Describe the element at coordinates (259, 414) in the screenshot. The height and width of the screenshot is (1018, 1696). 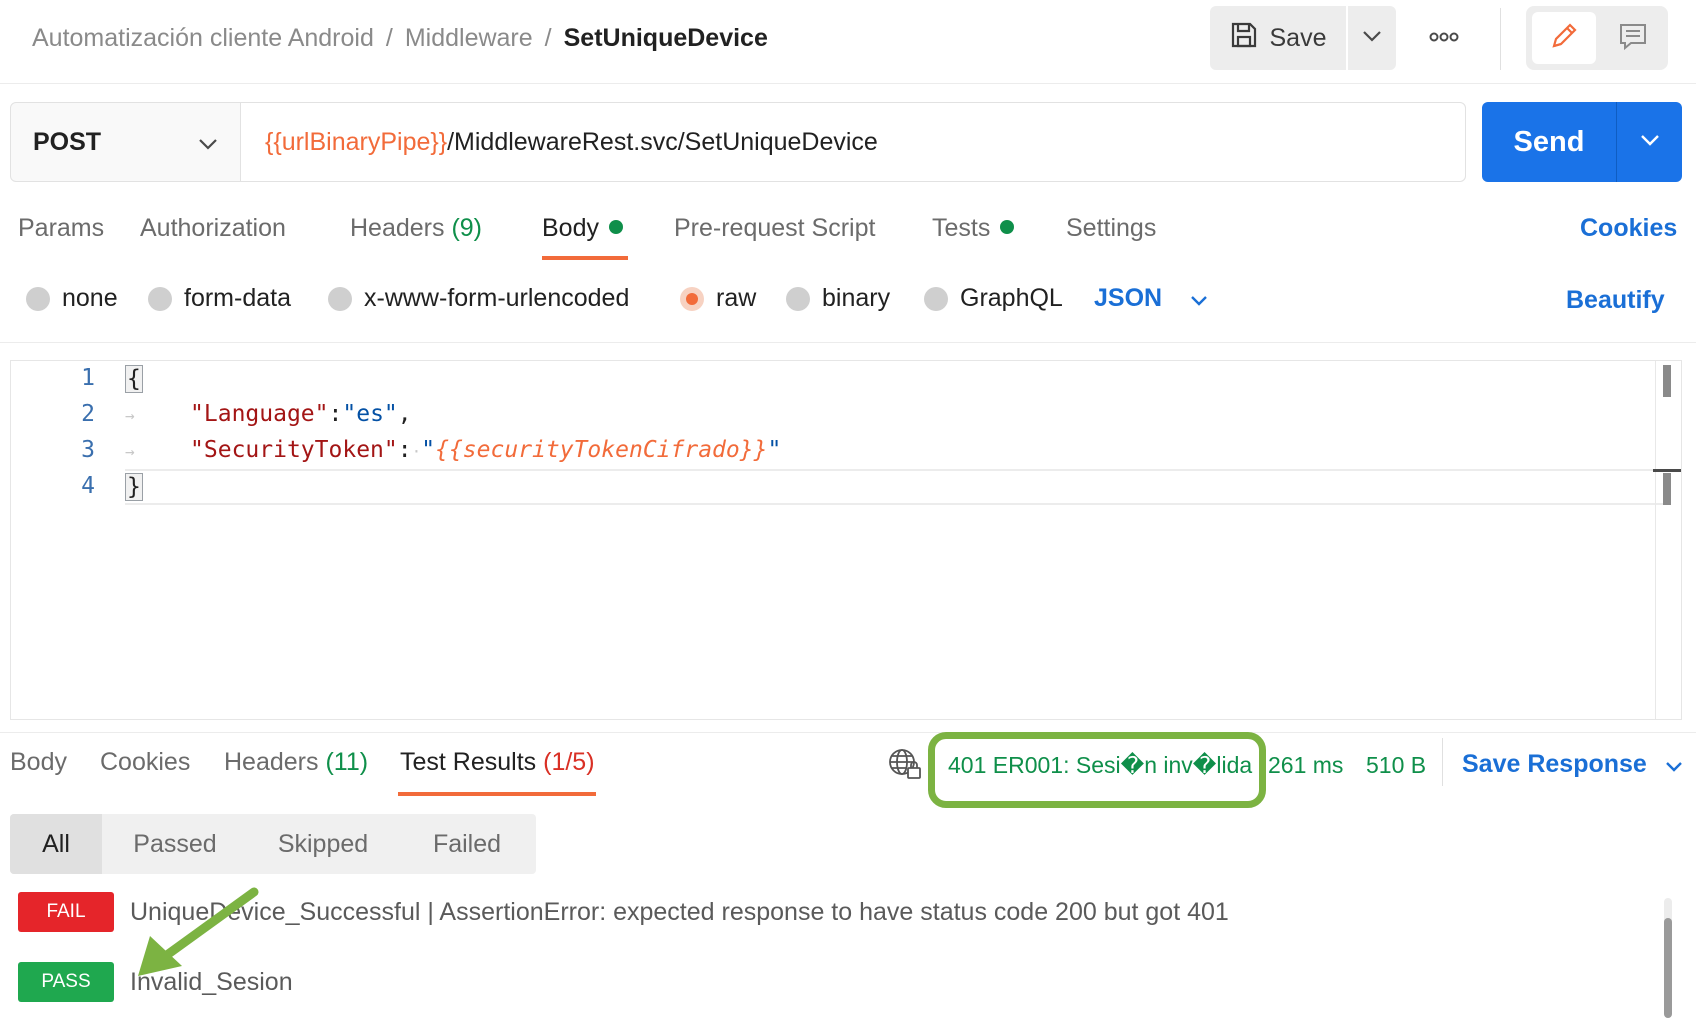
I see `json-key: "Language"` at that location.